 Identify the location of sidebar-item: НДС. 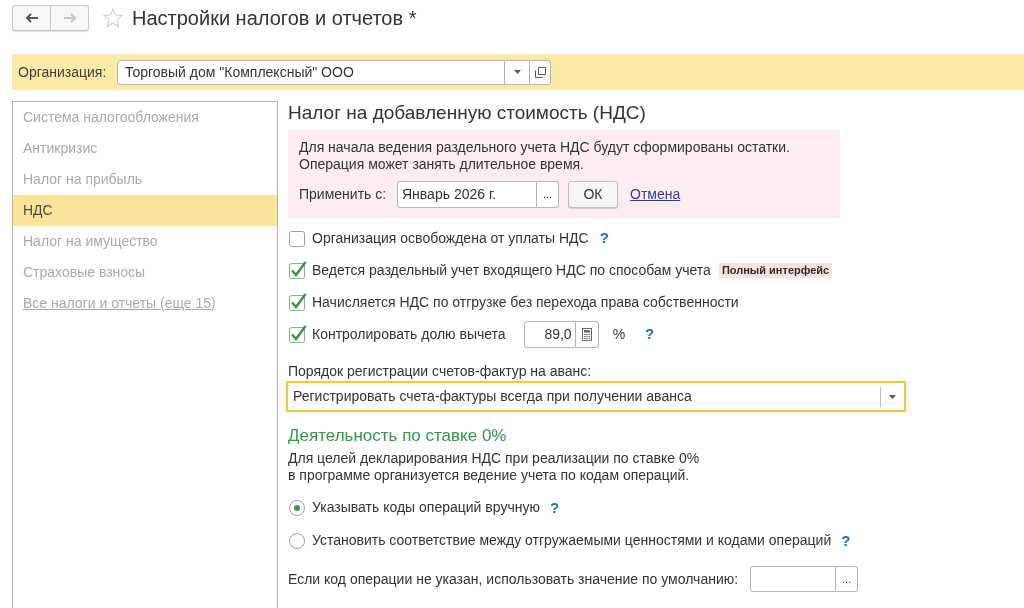
(145, 210).